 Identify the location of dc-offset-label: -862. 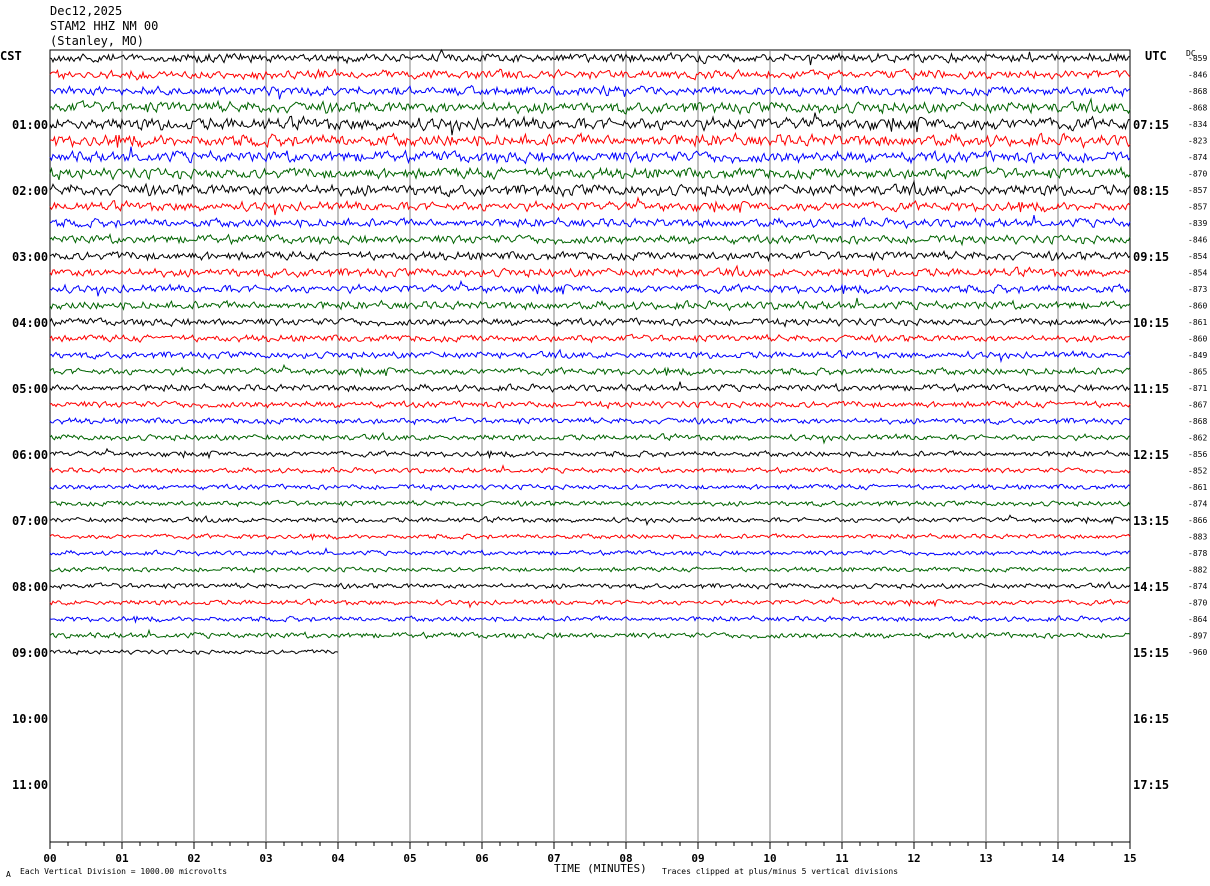
(1197, 438).